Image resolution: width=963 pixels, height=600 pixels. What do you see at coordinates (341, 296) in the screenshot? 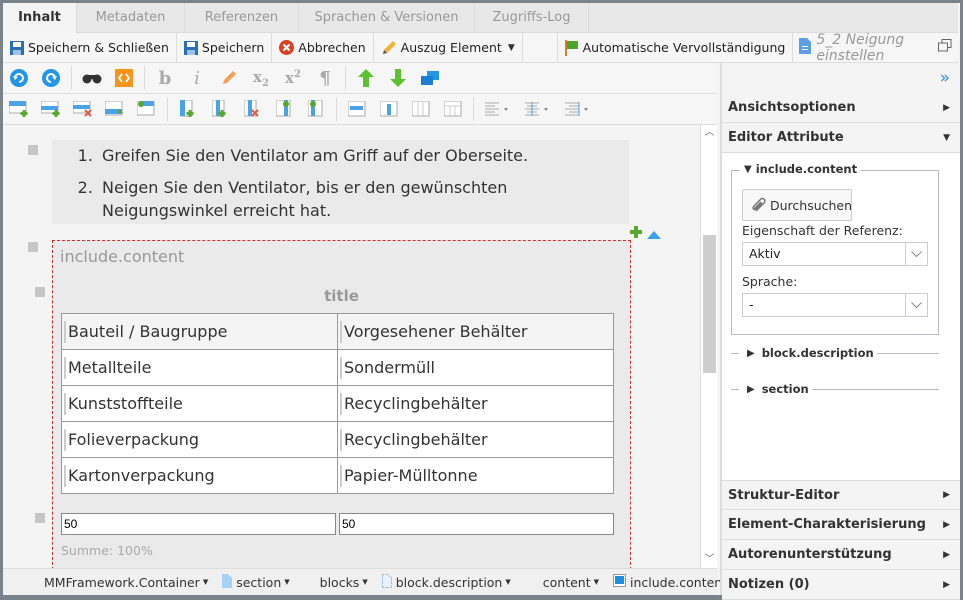
I see `table-title: title` at bounding box center [341, 296].